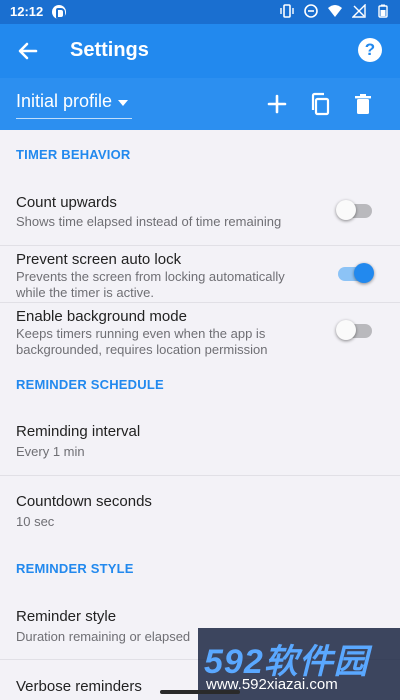 The height and width of the screenshot is (700, 400). What do you see at coordinates (200, 12) in the screenshot?
I see `status-bar: 12:12` at bounding box center [200, 12].